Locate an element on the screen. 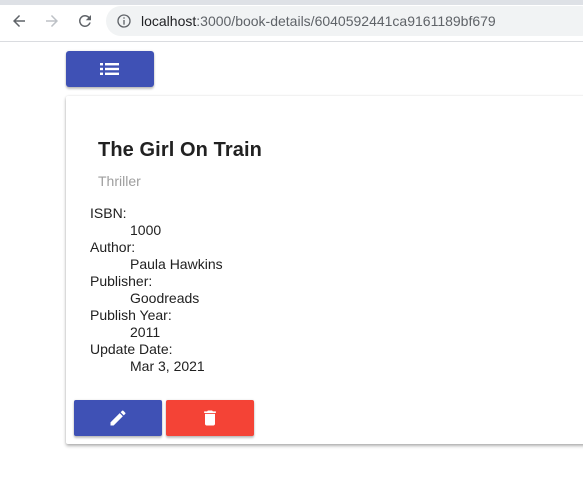 The image size is (583, 477). tab-strip-edge is located at coordinates (291, 2).